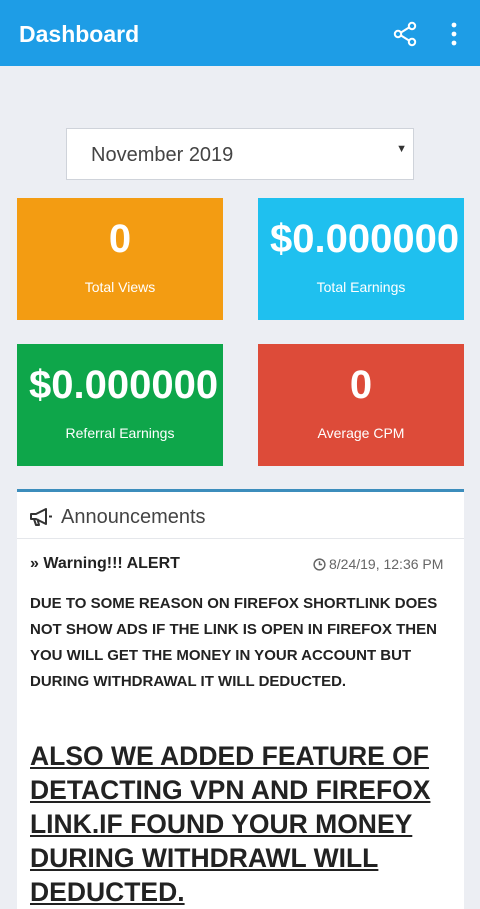  I want to click on announcements-header: Announcements, so click(240, 515).